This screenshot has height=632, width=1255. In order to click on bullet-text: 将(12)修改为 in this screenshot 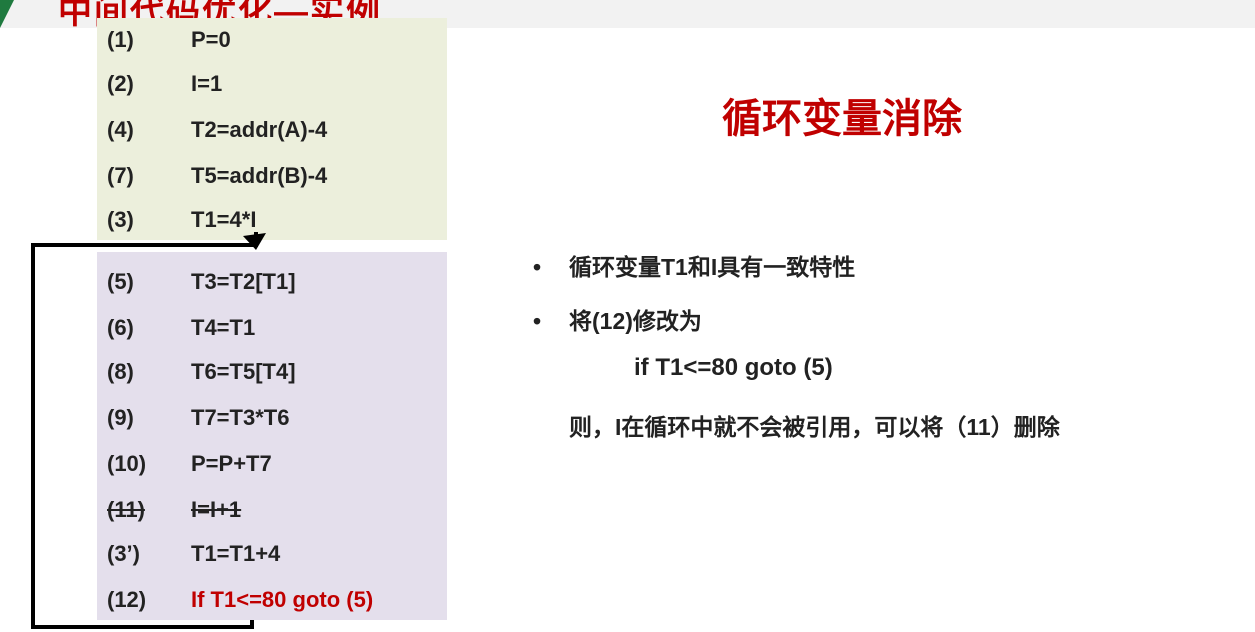, I will do `click(635, 321)`.